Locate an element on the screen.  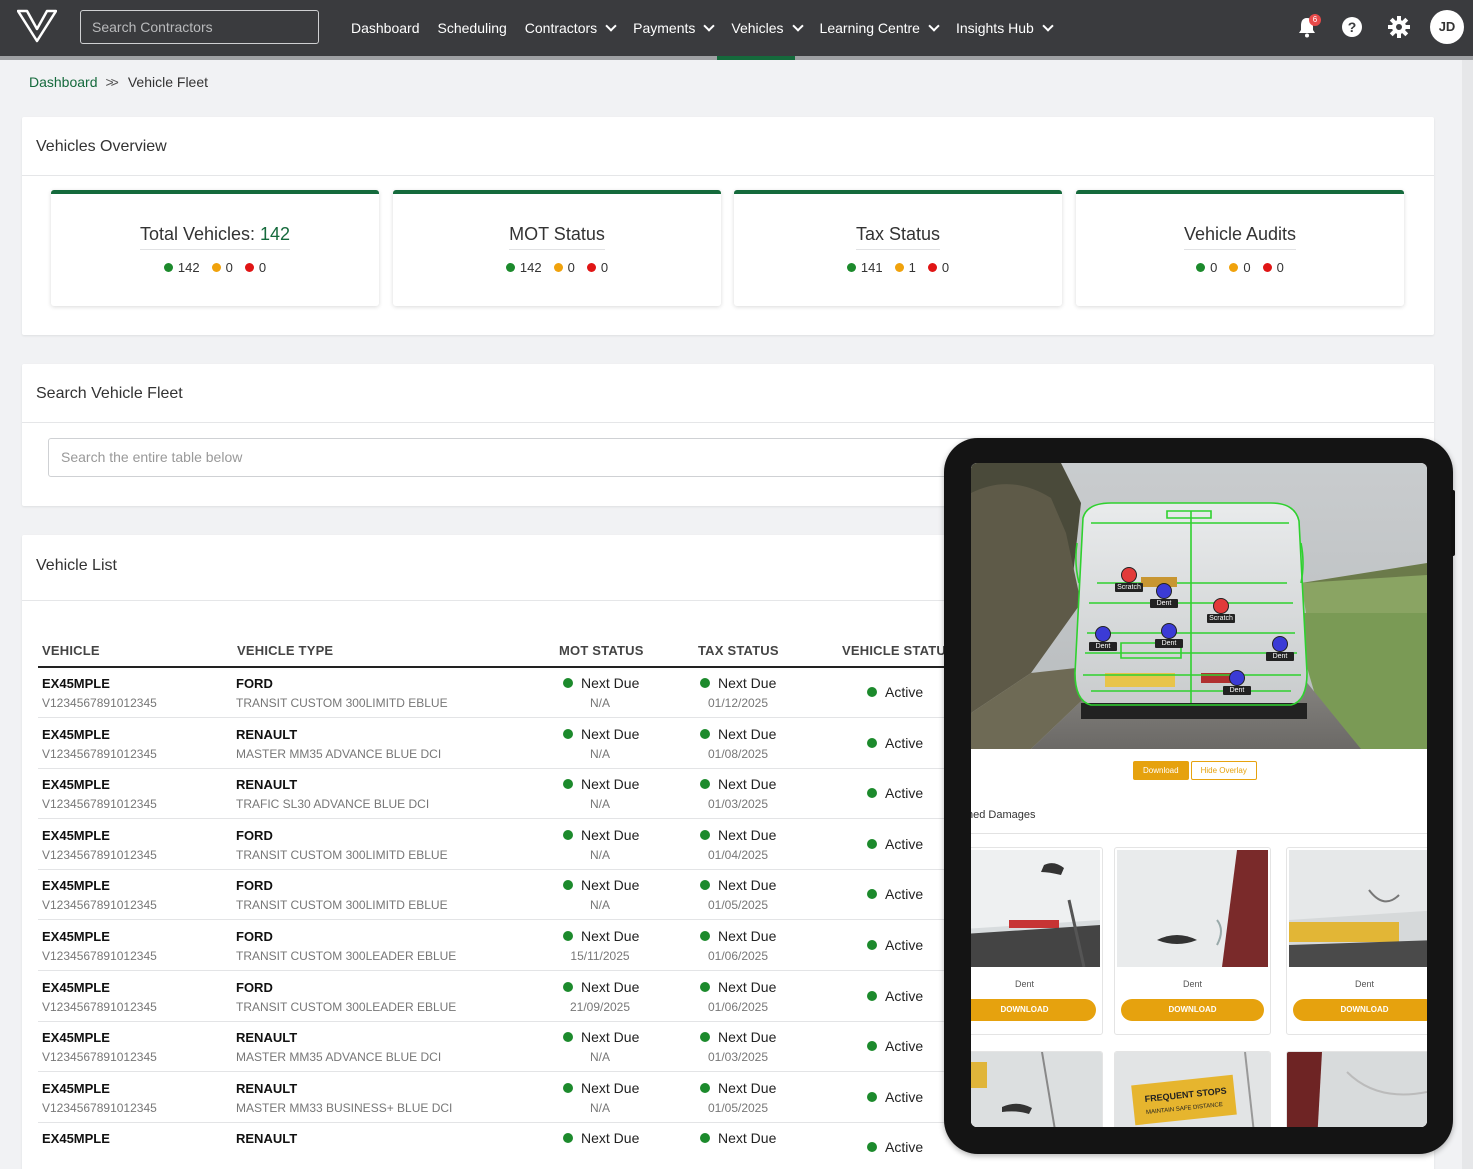
column-header-mot-status: MOT STATUS is located at coordinates (601, 650).